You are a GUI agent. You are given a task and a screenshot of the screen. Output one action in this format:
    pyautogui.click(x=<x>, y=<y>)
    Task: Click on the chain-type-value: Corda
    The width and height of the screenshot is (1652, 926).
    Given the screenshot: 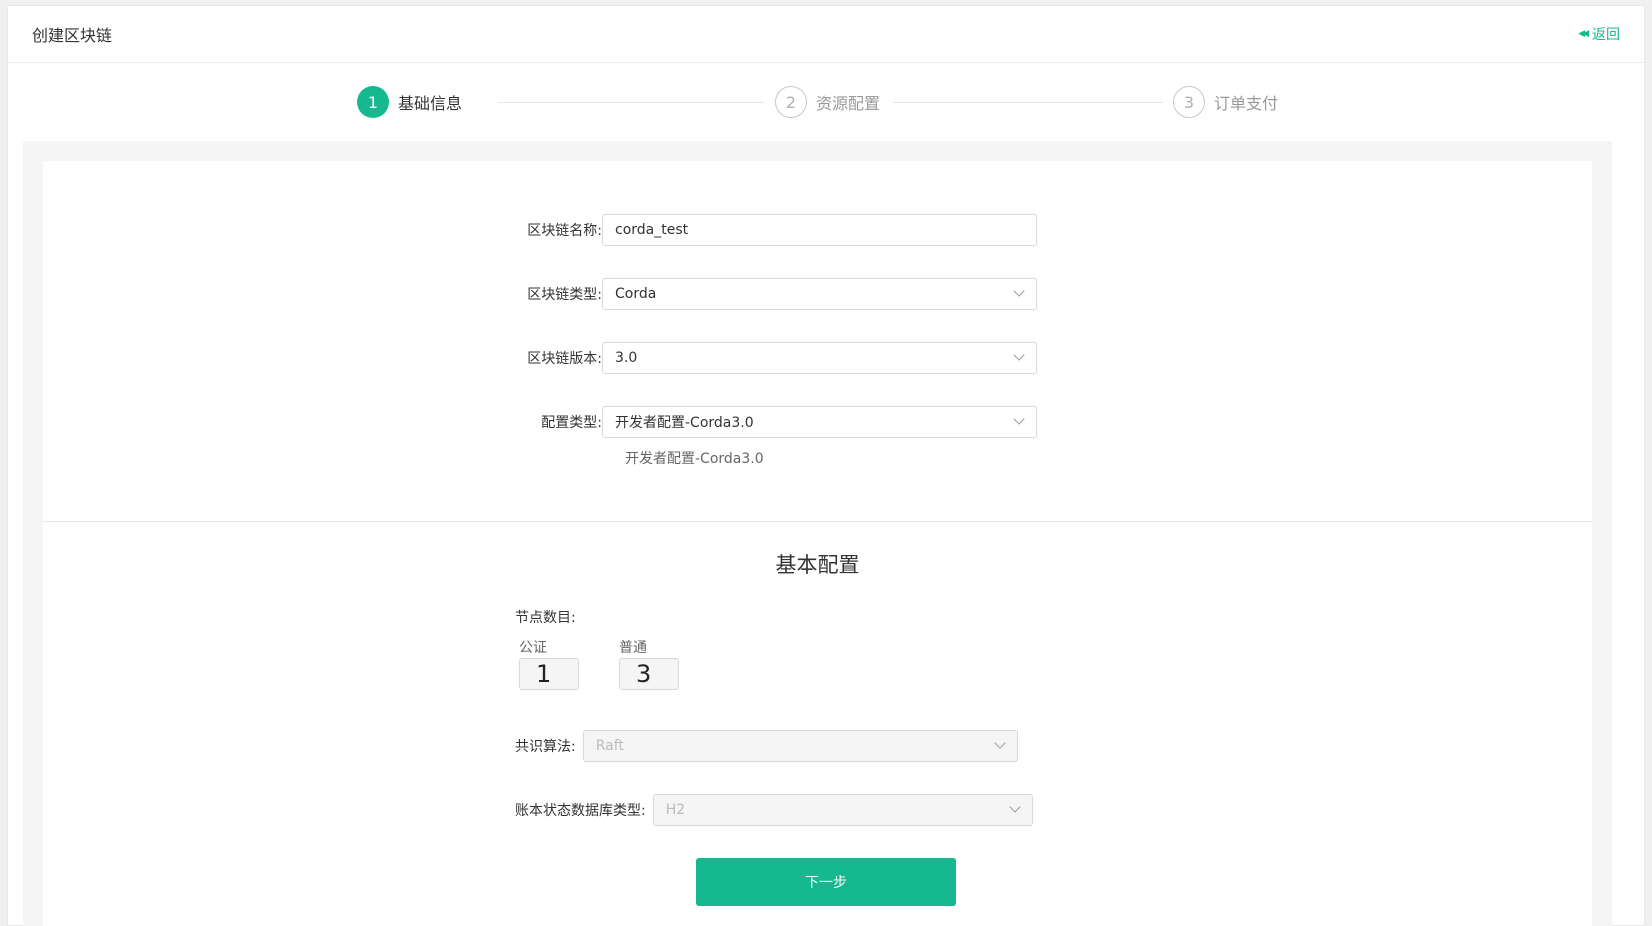 What is the action you would take?
    pyautogui.click(x=636, y=294)
    